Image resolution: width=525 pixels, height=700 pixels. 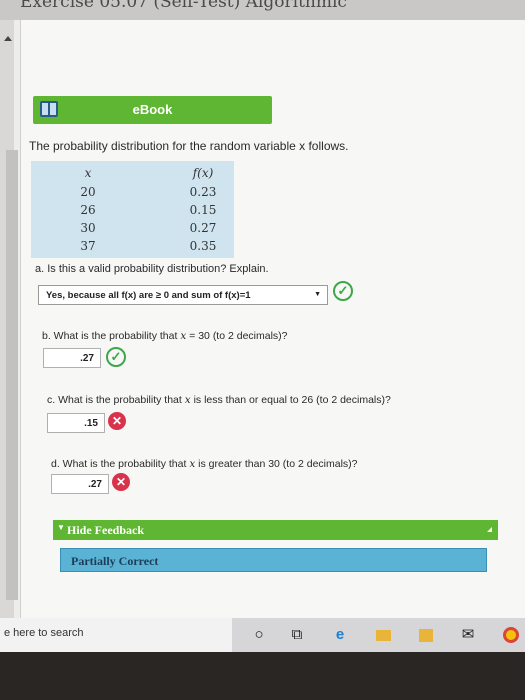 What do you see at coordinates (203, 210) in the screenshot?
I see `table-cell-fx: 0.15` at bounding box center [203, 210].